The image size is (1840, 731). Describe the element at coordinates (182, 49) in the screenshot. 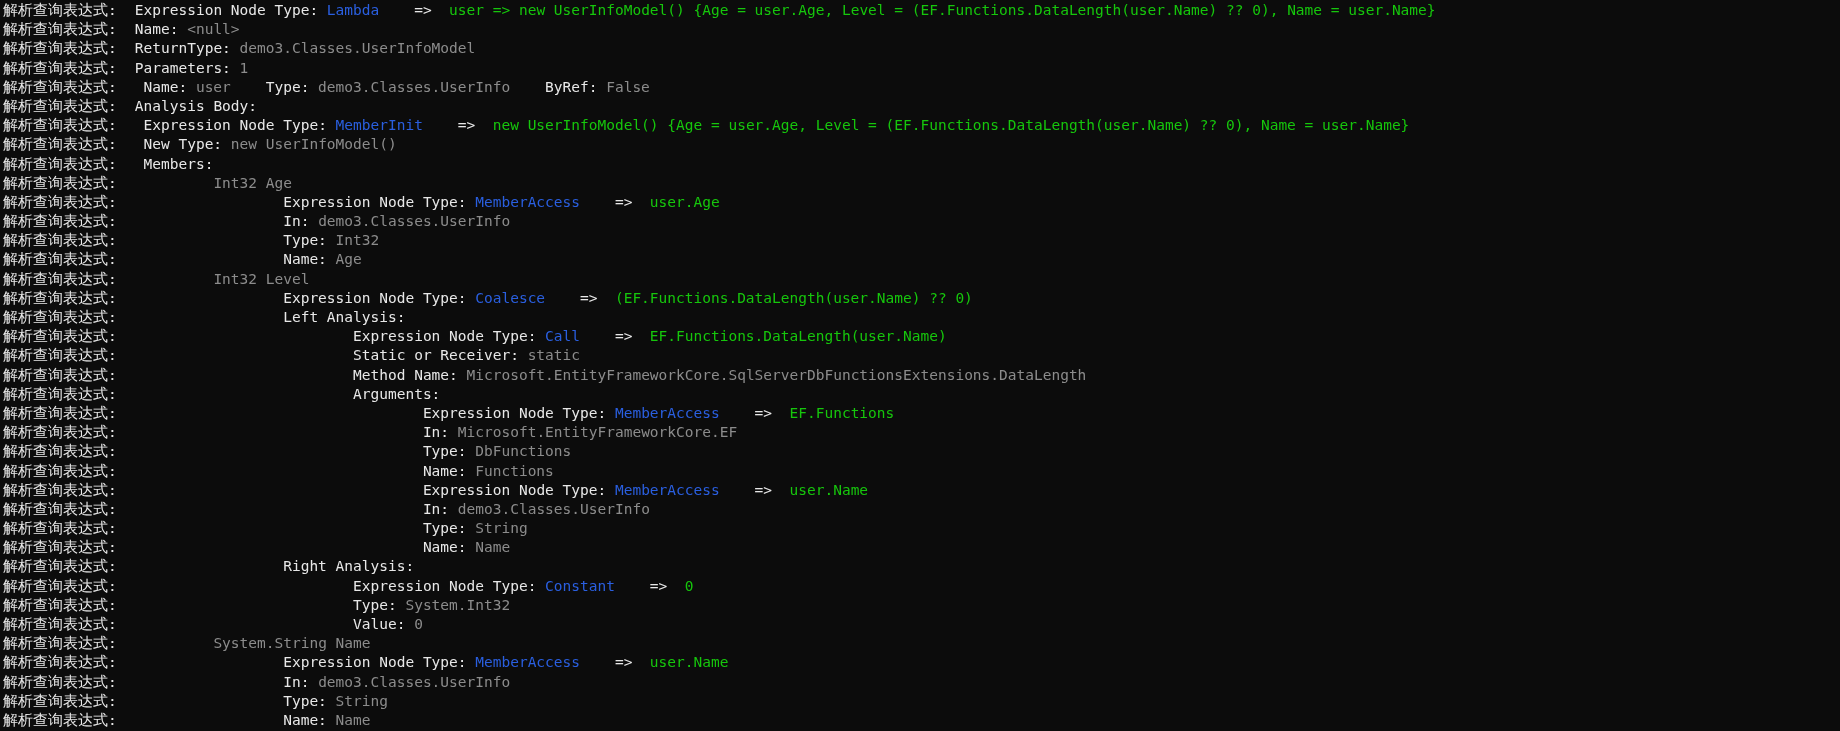

I see `field-label: ReturnType:` at that location.